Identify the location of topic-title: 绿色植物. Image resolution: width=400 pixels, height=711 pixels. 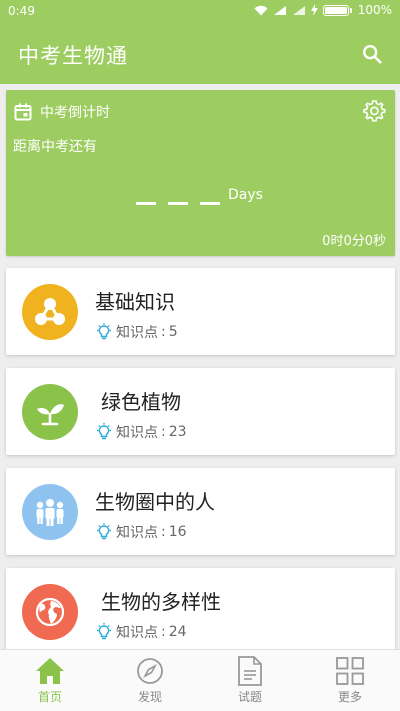
(141, 402).